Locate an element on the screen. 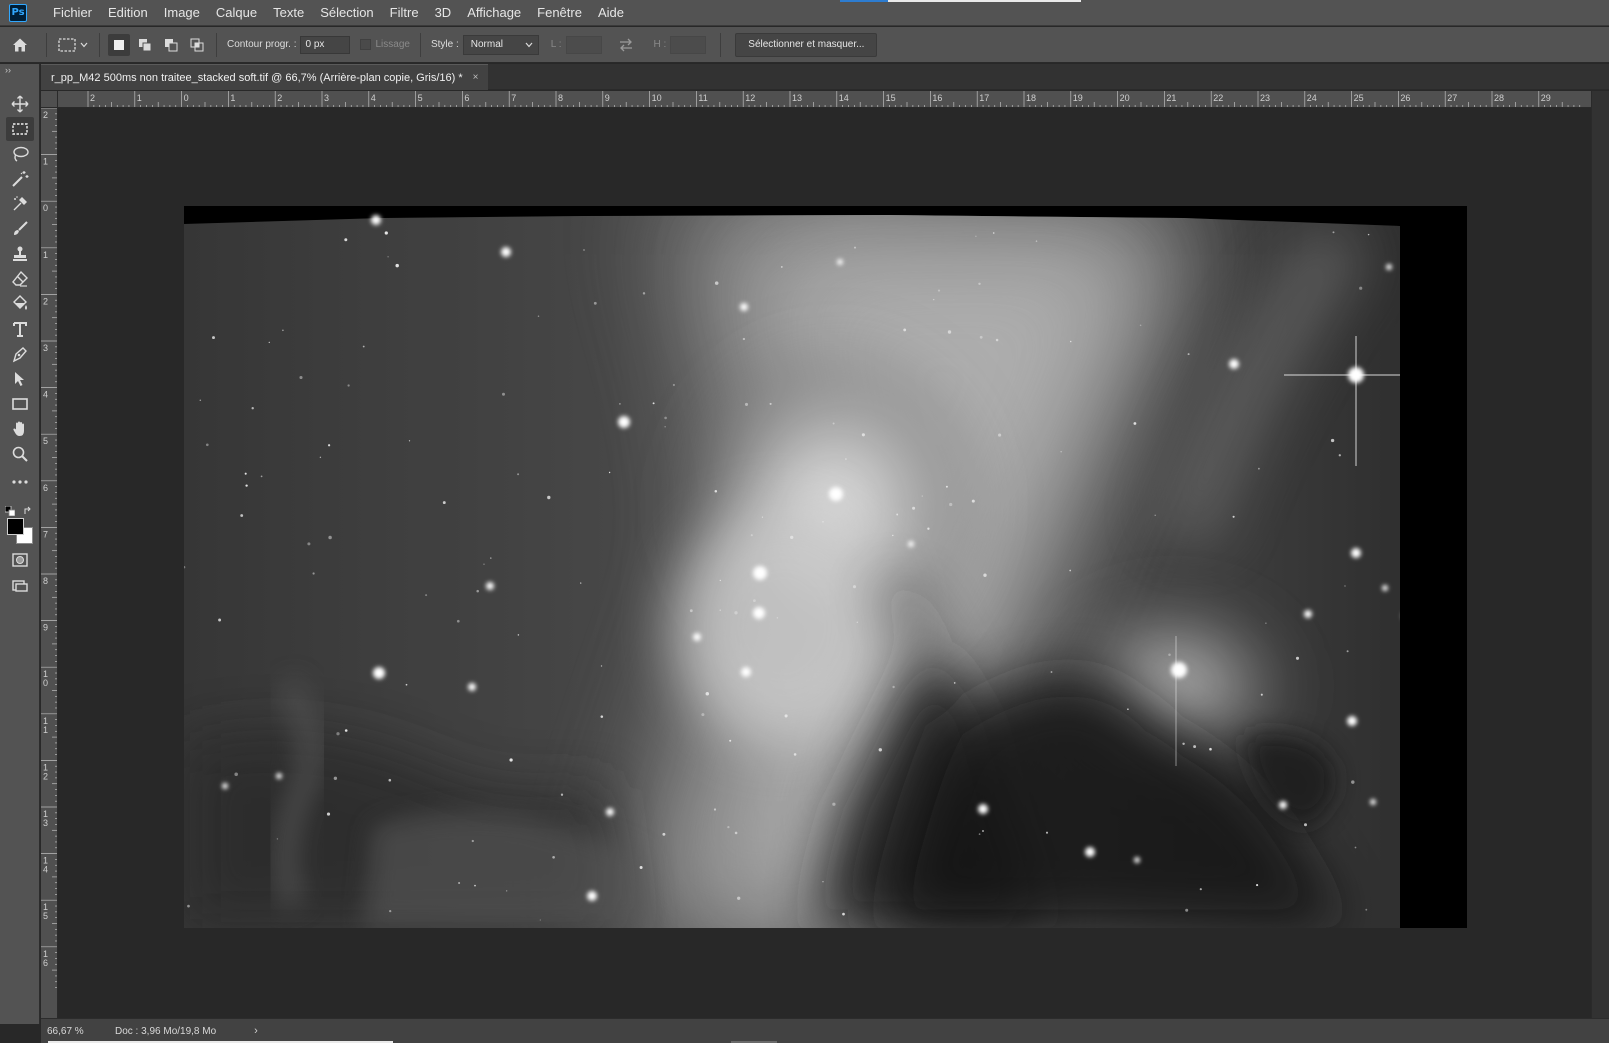  width-input is located at coordinates (583, 44).